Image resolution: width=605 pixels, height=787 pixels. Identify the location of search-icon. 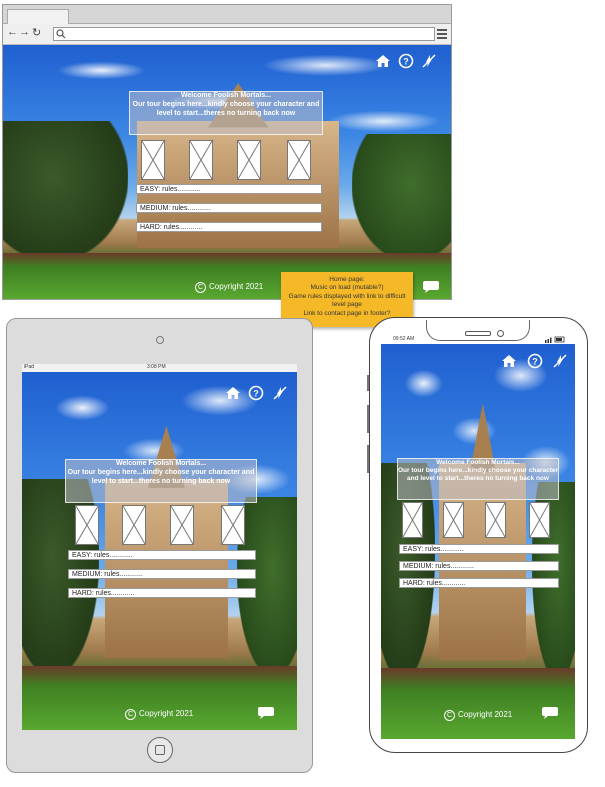
(61, 34).